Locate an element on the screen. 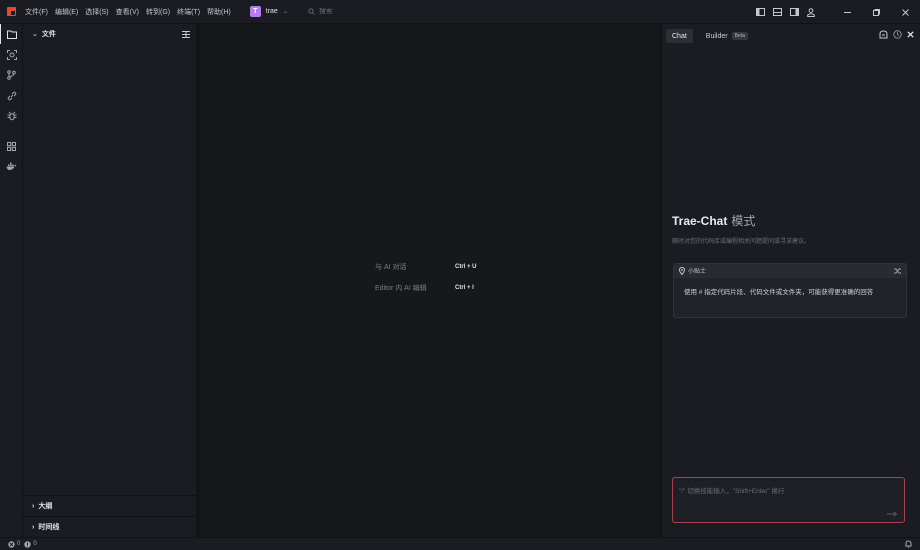 The width and height of the screenshot is (920, 550). activity-extensions is located at coordinates (11, 146).